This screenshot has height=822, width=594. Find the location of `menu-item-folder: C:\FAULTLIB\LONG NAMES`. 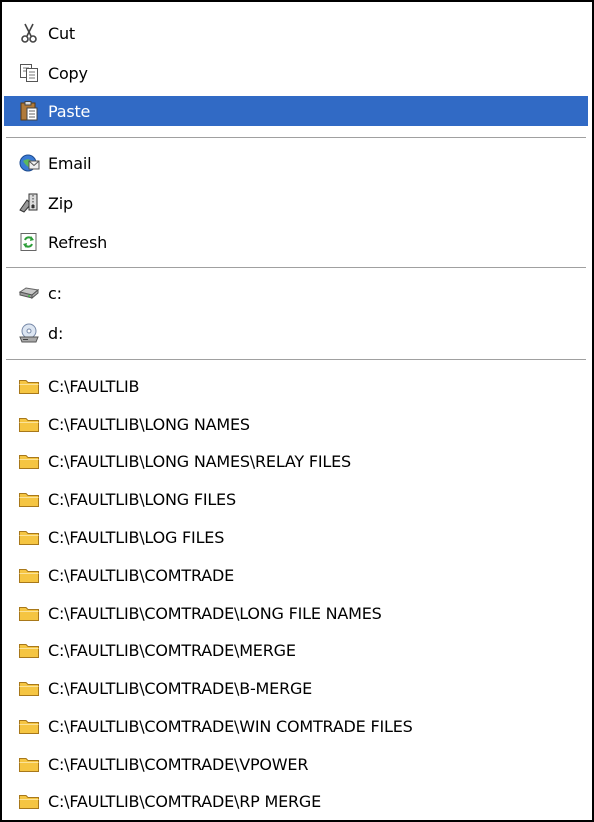

menu-item-folder: C:\FAULTLIB\LONG NAMES is located at coordinates (296, 424).